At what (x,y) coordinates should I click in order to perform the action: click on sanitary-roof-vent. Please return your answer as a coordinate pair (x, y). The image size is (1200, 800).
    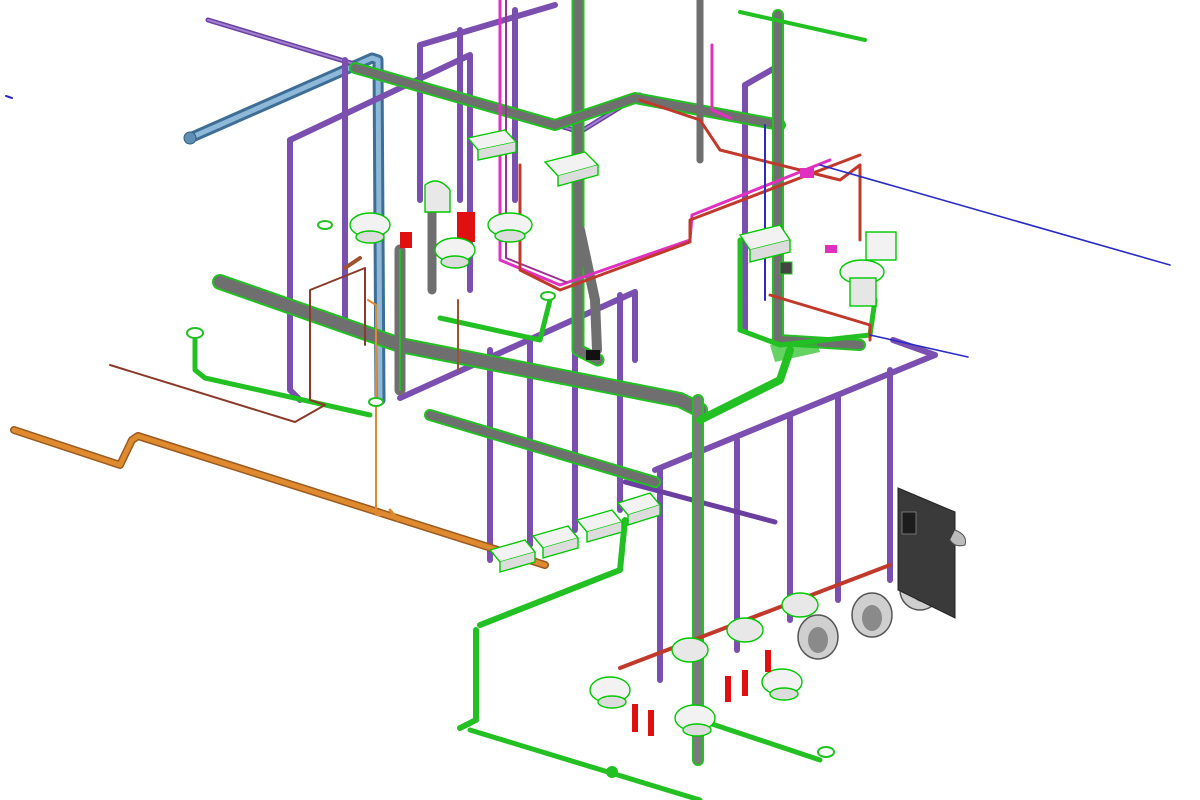
    Looking at the image, I should click on (802, 26).